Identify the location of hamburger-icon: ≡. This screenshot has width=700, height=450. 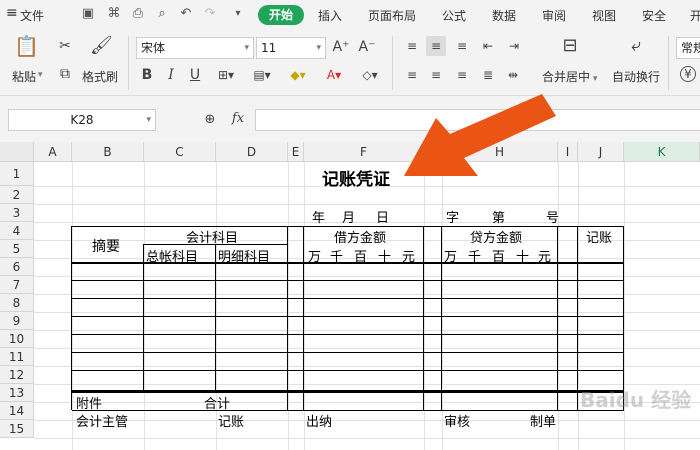
(12, 13).